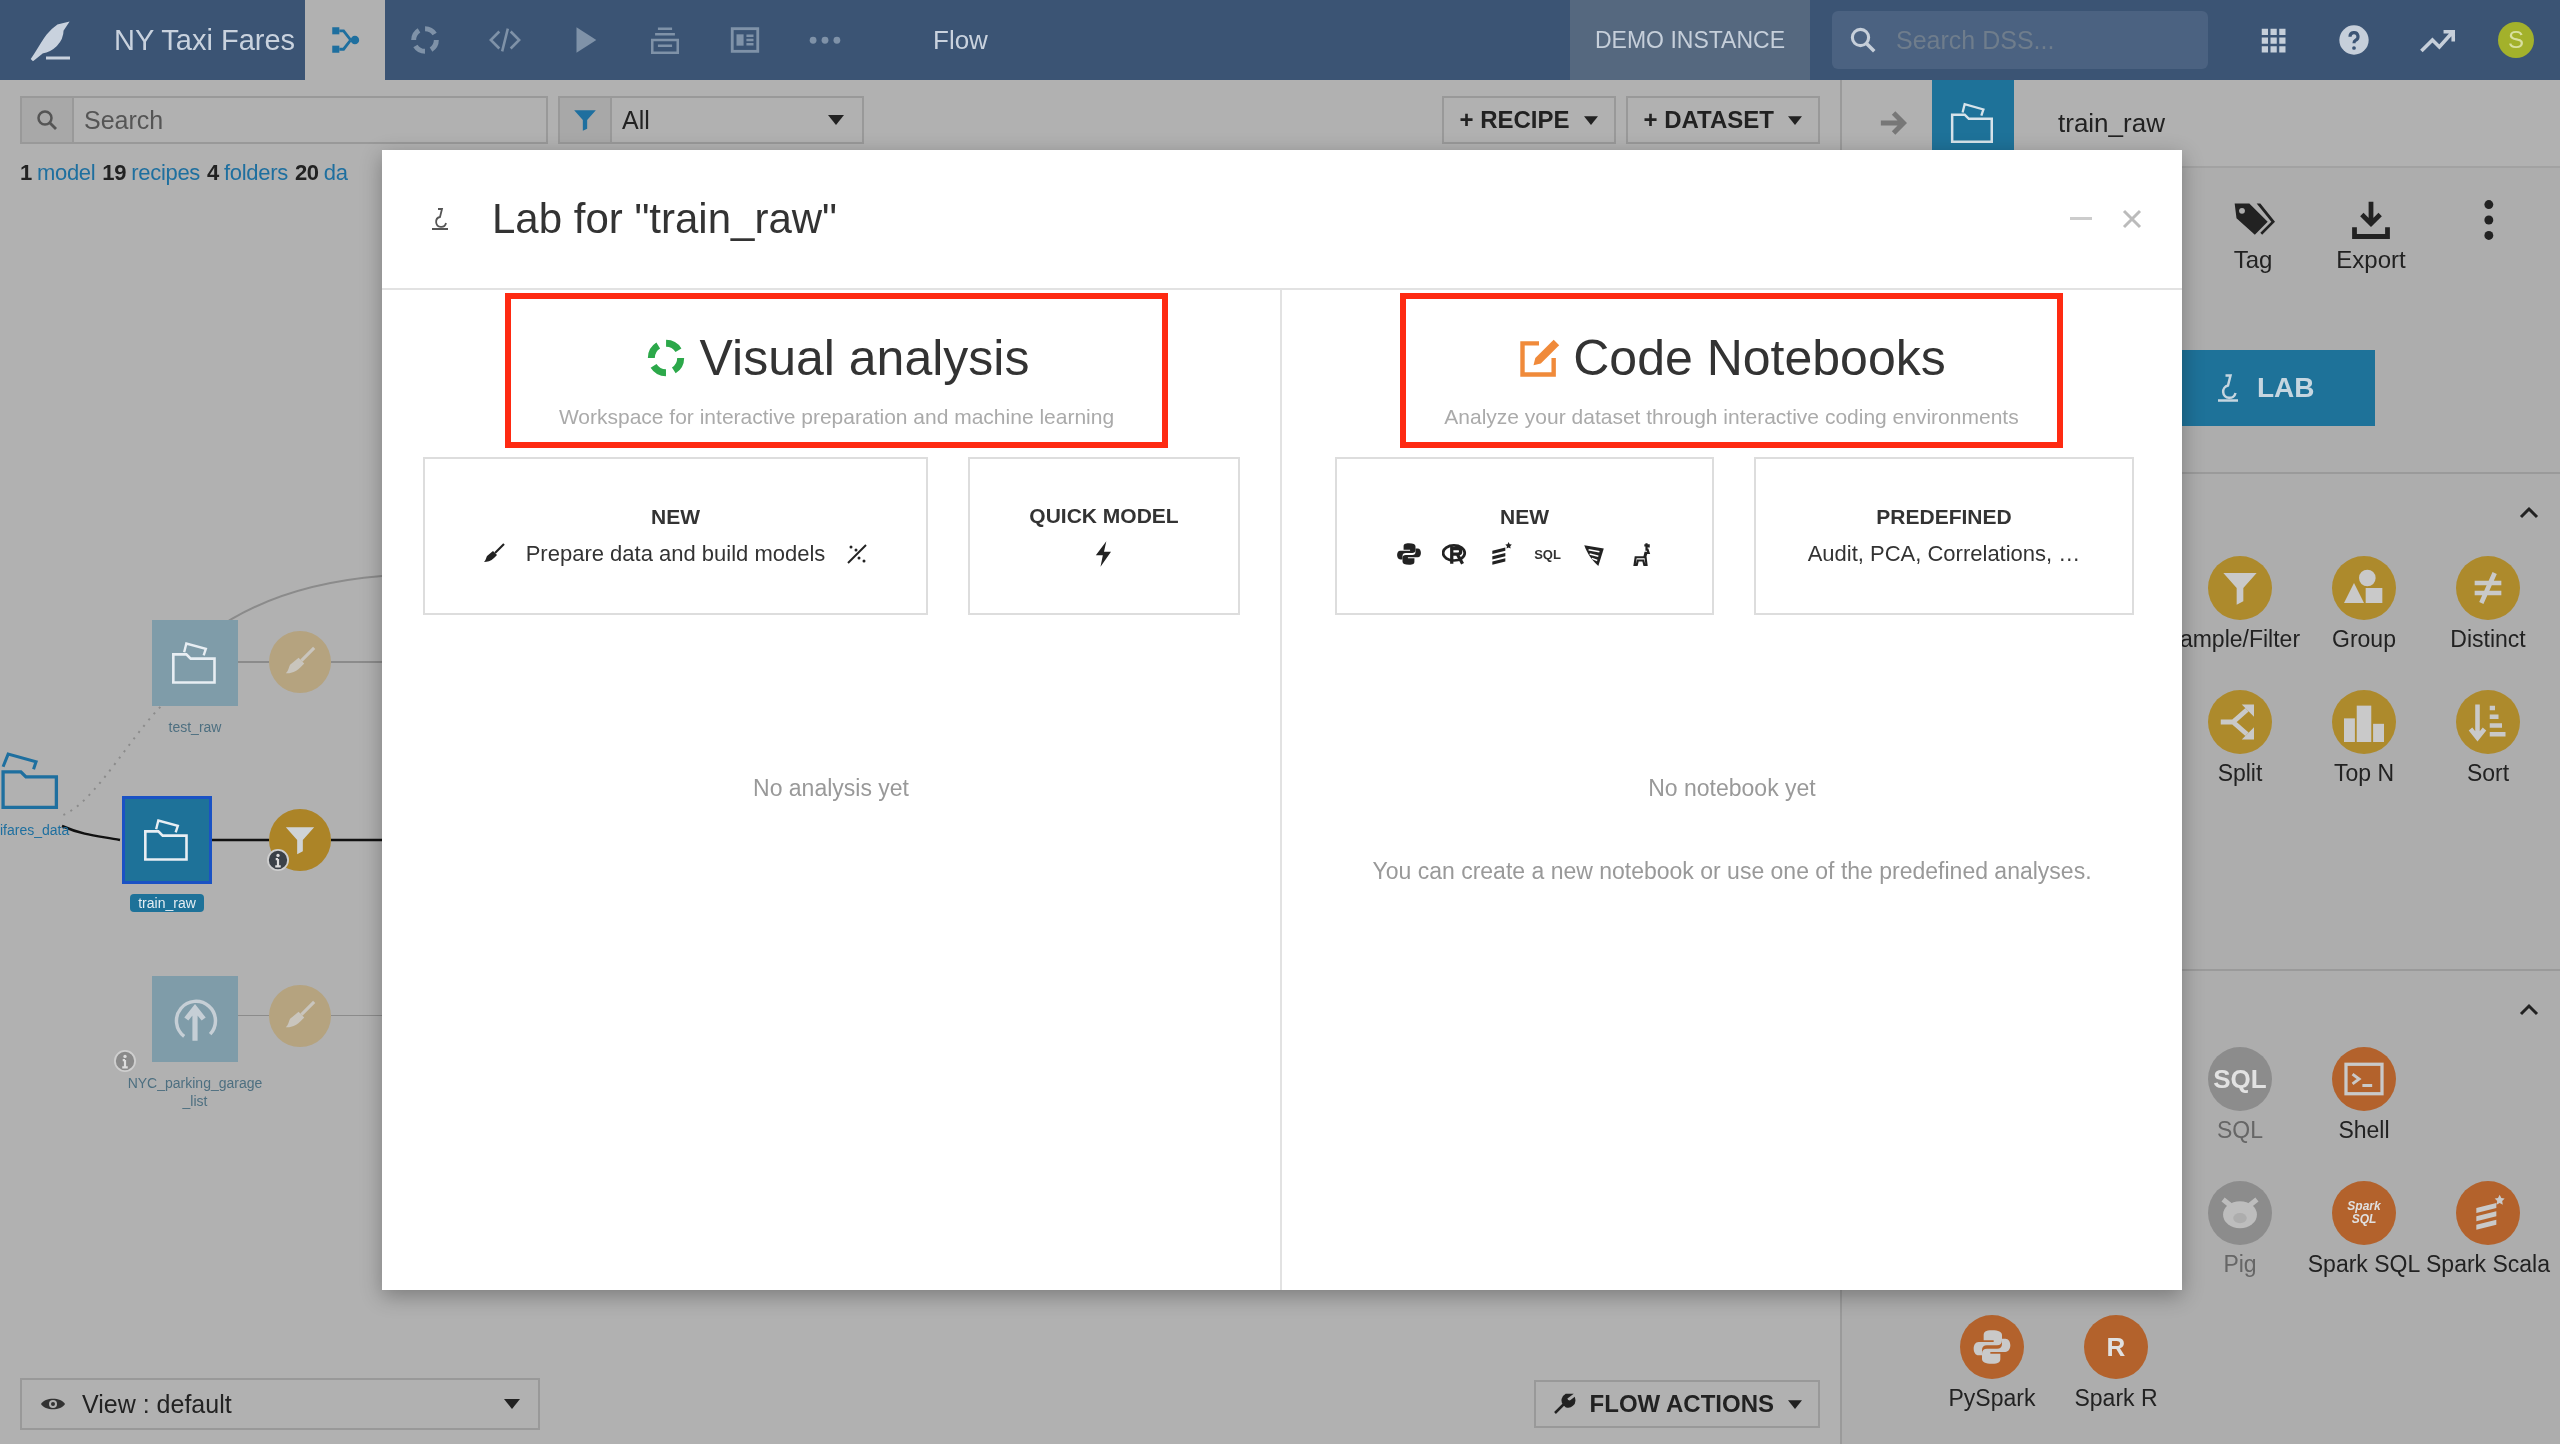 The image size is (2560, 1444). I want to click on action-button: Tag, so click(2253, 253).